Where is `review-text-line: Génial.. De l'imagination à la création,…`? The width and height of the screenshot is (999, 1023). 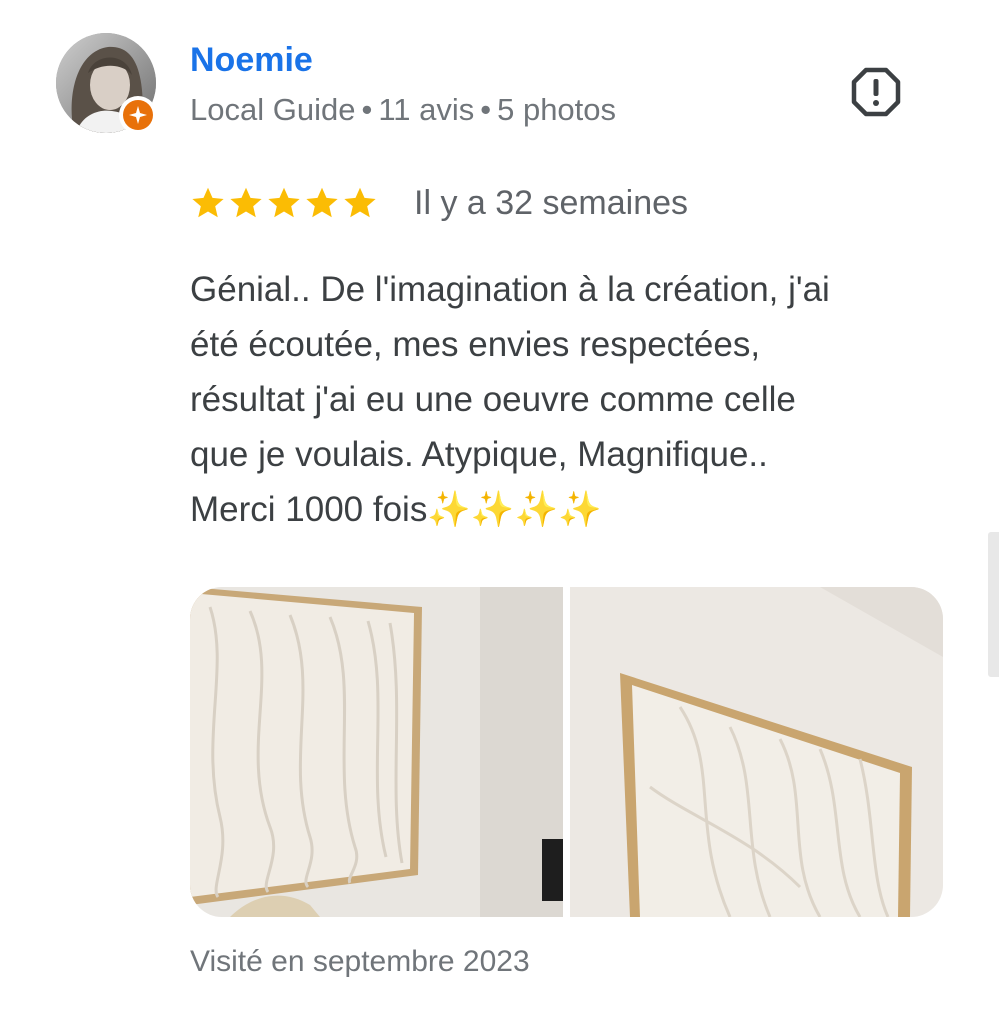
review-text-line: Génial.. De l'imagination à la création,… is located at coordinates (510, 289).